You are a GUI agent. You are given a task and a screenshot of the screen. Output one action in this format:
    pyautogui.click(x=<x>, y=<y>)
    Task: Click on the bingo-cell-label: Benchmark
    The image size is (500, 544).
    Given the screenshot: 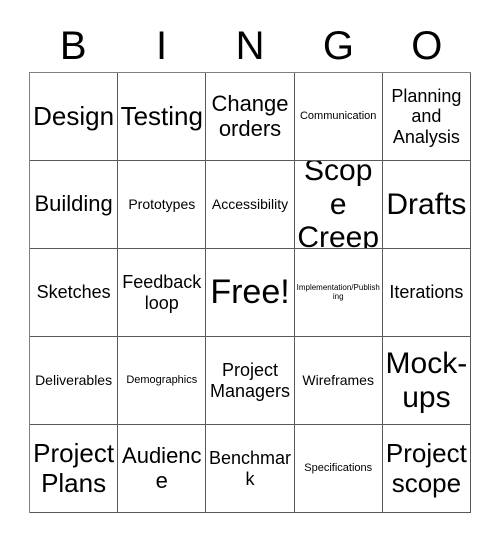 What is the action you would take?
    pyautogui.click(x=250, y=468)
    